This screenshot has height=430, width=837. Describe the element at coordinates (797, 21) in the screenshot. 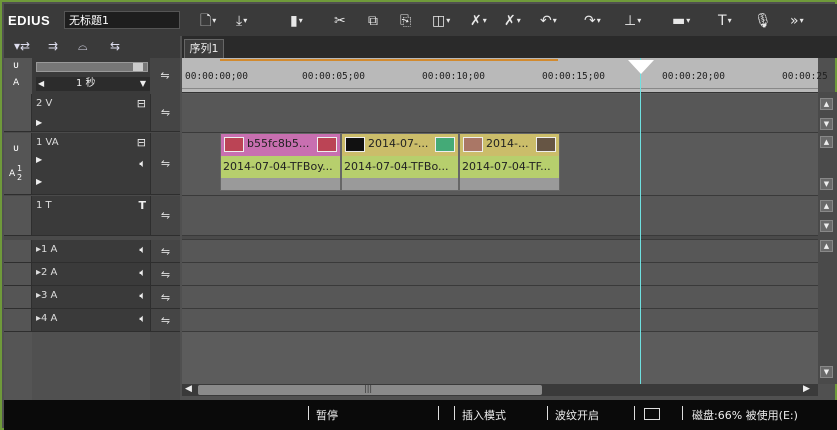

I see `more-icon: »▾` at that location.